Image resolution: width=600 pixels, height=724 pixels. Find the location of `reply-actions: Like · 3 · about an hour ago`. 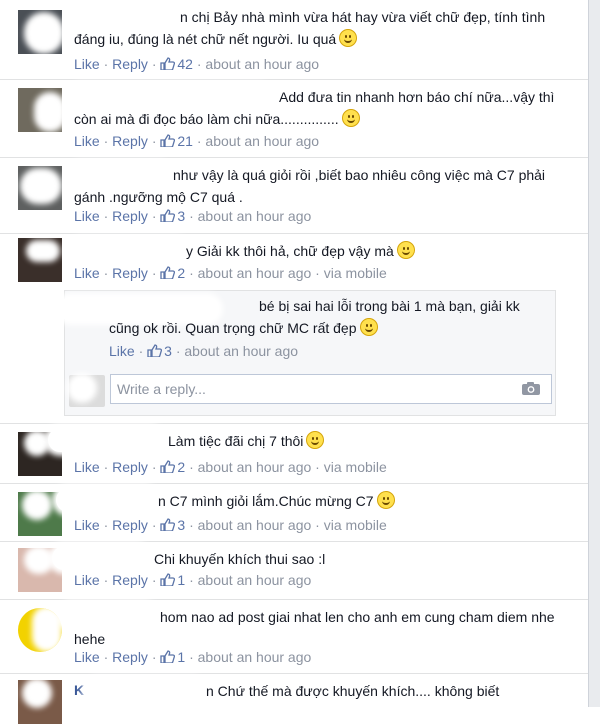

reply-actions: Like · 3 · about an hour ago is located at coordinates (204, 351).